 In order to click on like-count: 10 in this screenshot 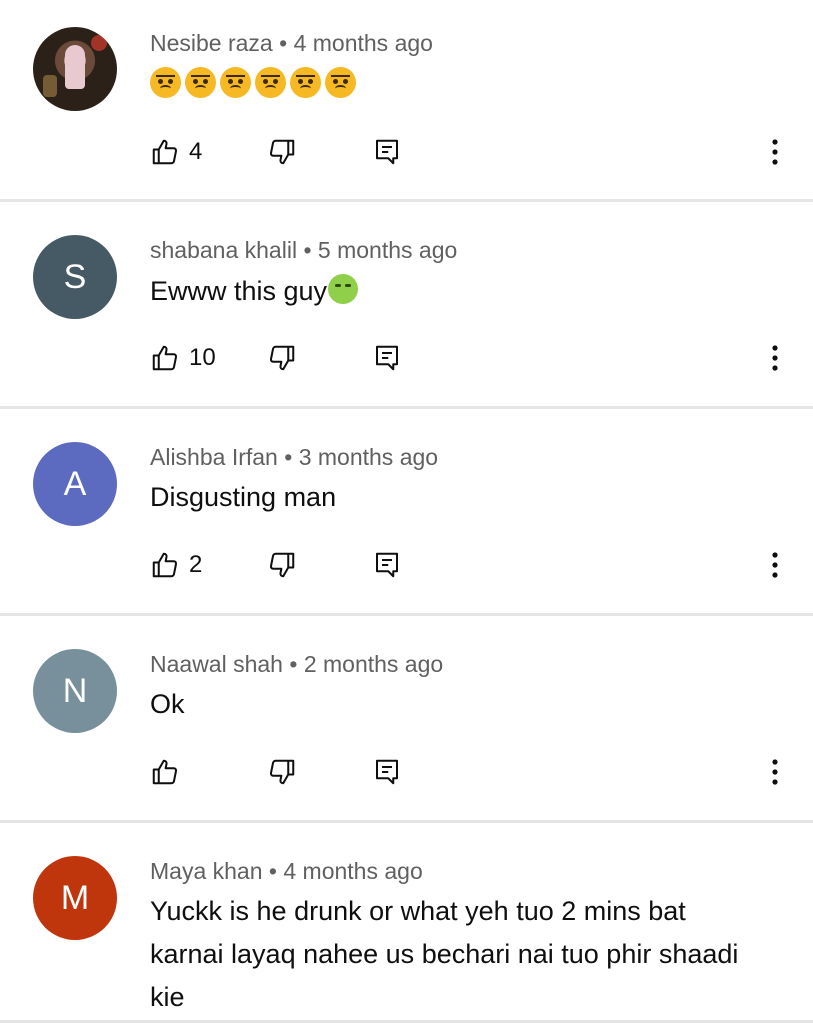, I will do `click(202, 357)`.